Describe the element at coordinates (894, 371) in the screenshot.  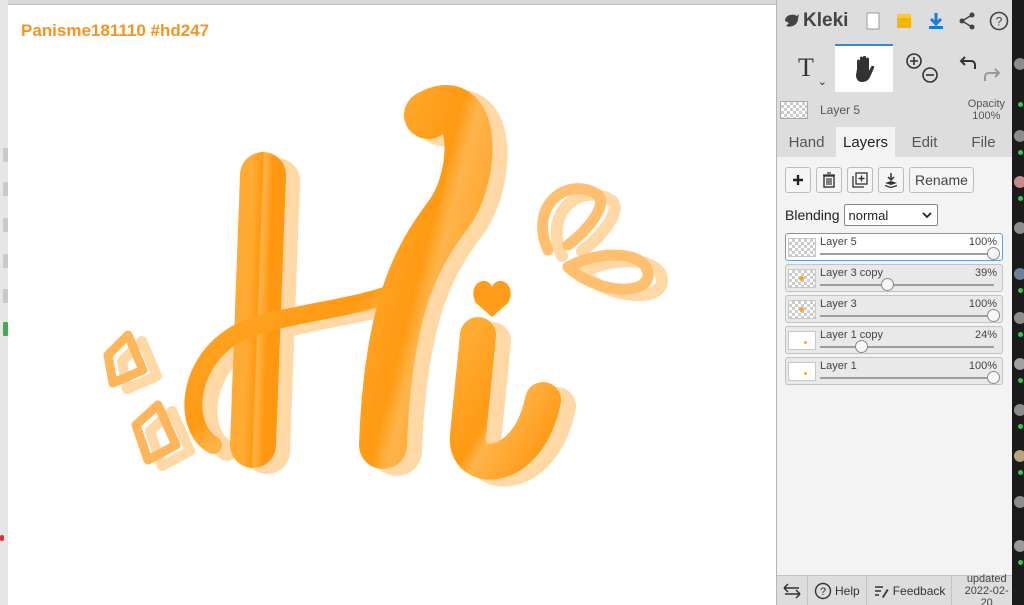
I see `layer-item: Layer 1 100%` at that location.